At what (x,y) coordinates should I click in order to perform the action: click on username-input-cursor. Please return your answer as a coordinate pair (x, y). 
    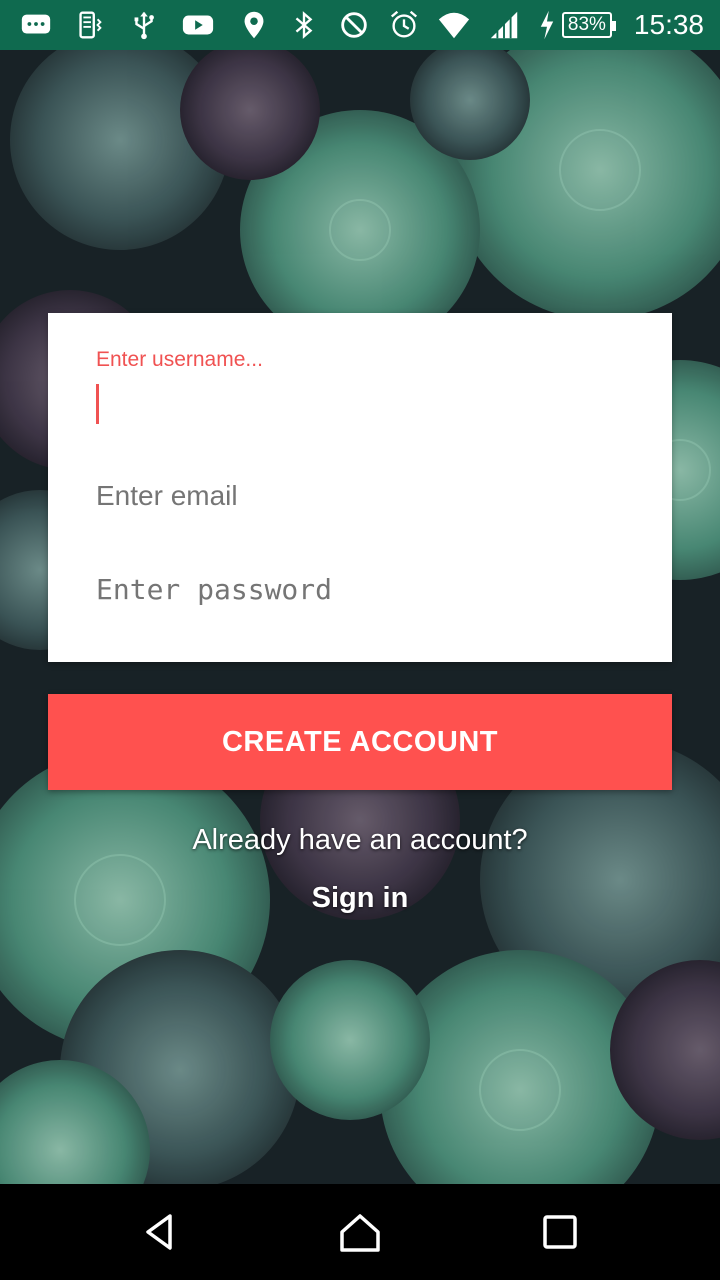
    Looking at the image, I should click on (97, 404).